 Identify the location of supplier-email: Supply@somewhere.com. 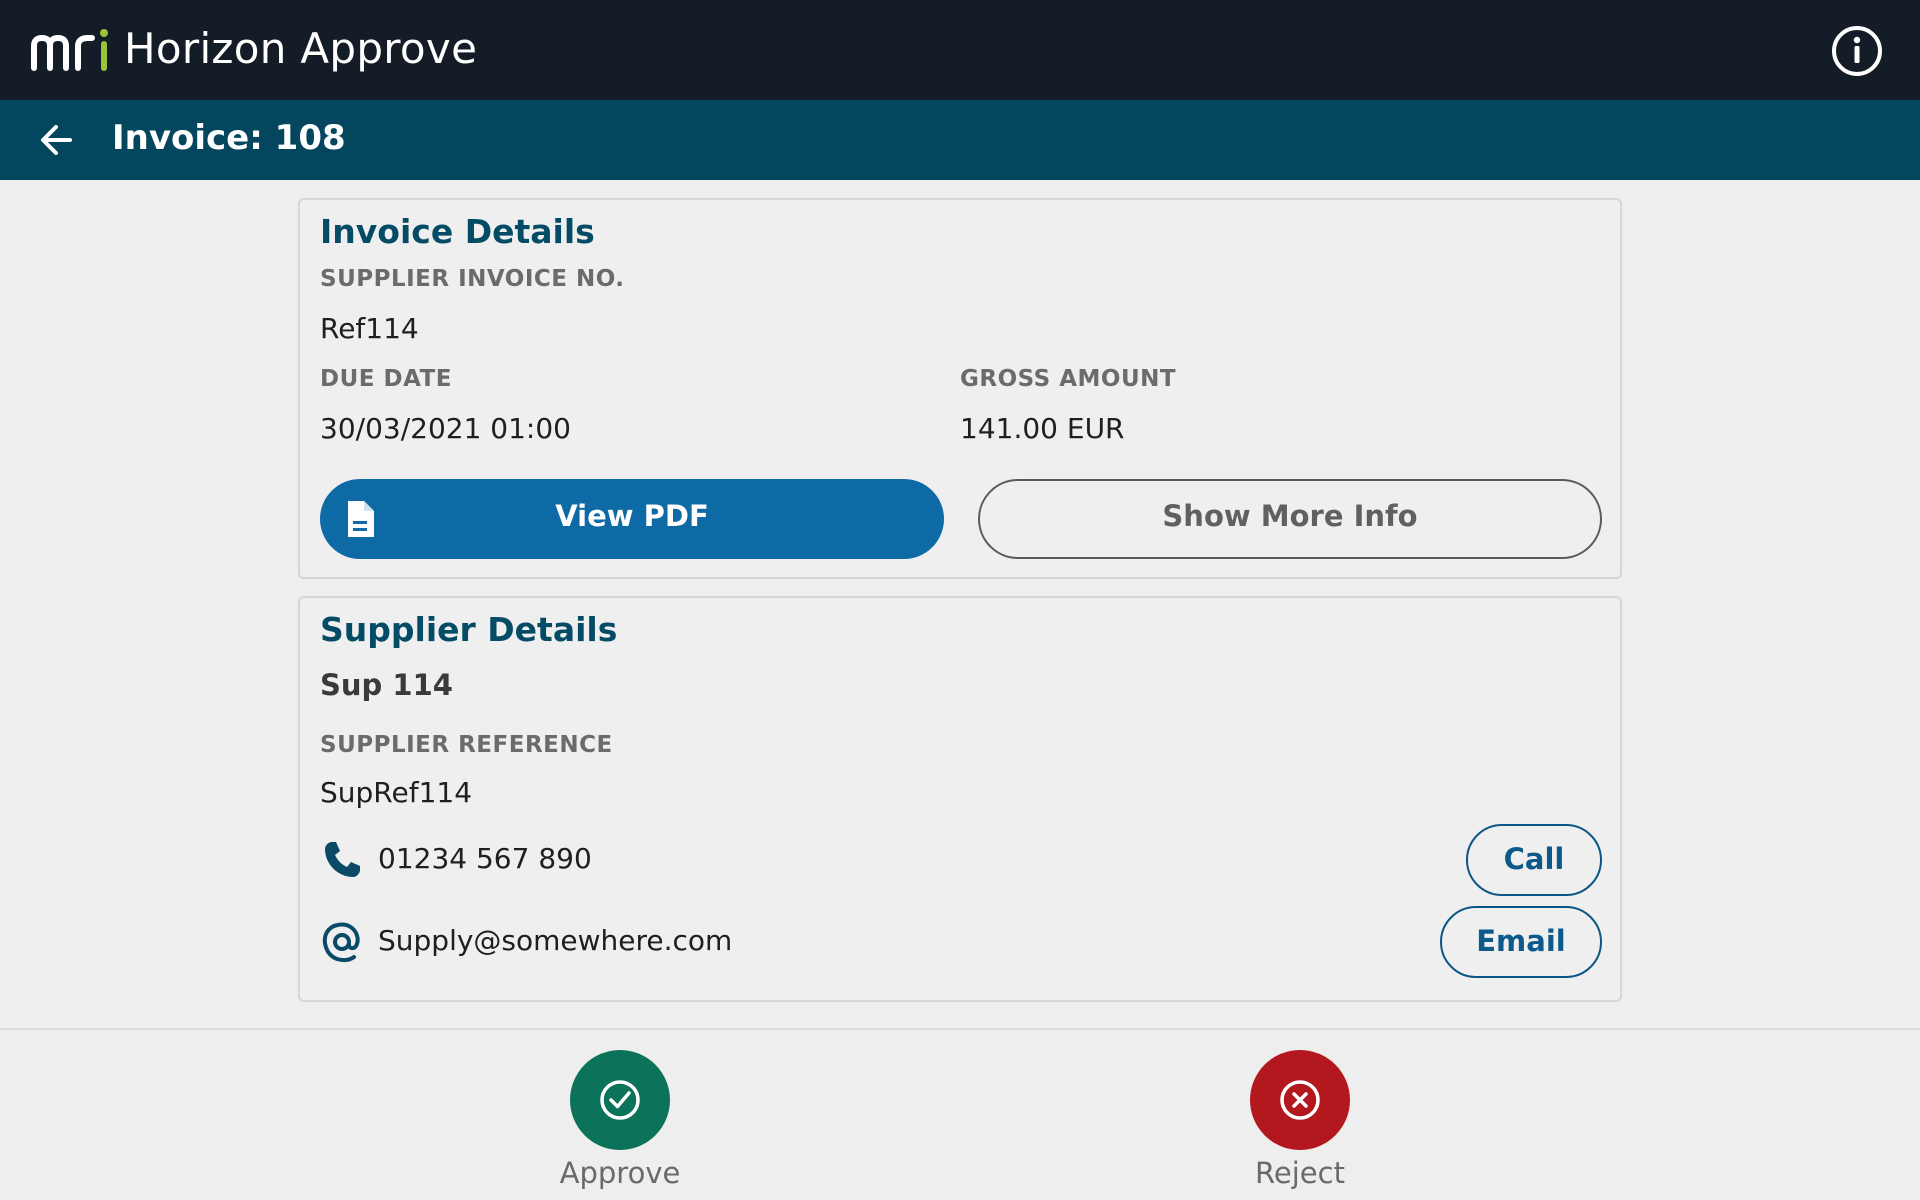
(555, 940).